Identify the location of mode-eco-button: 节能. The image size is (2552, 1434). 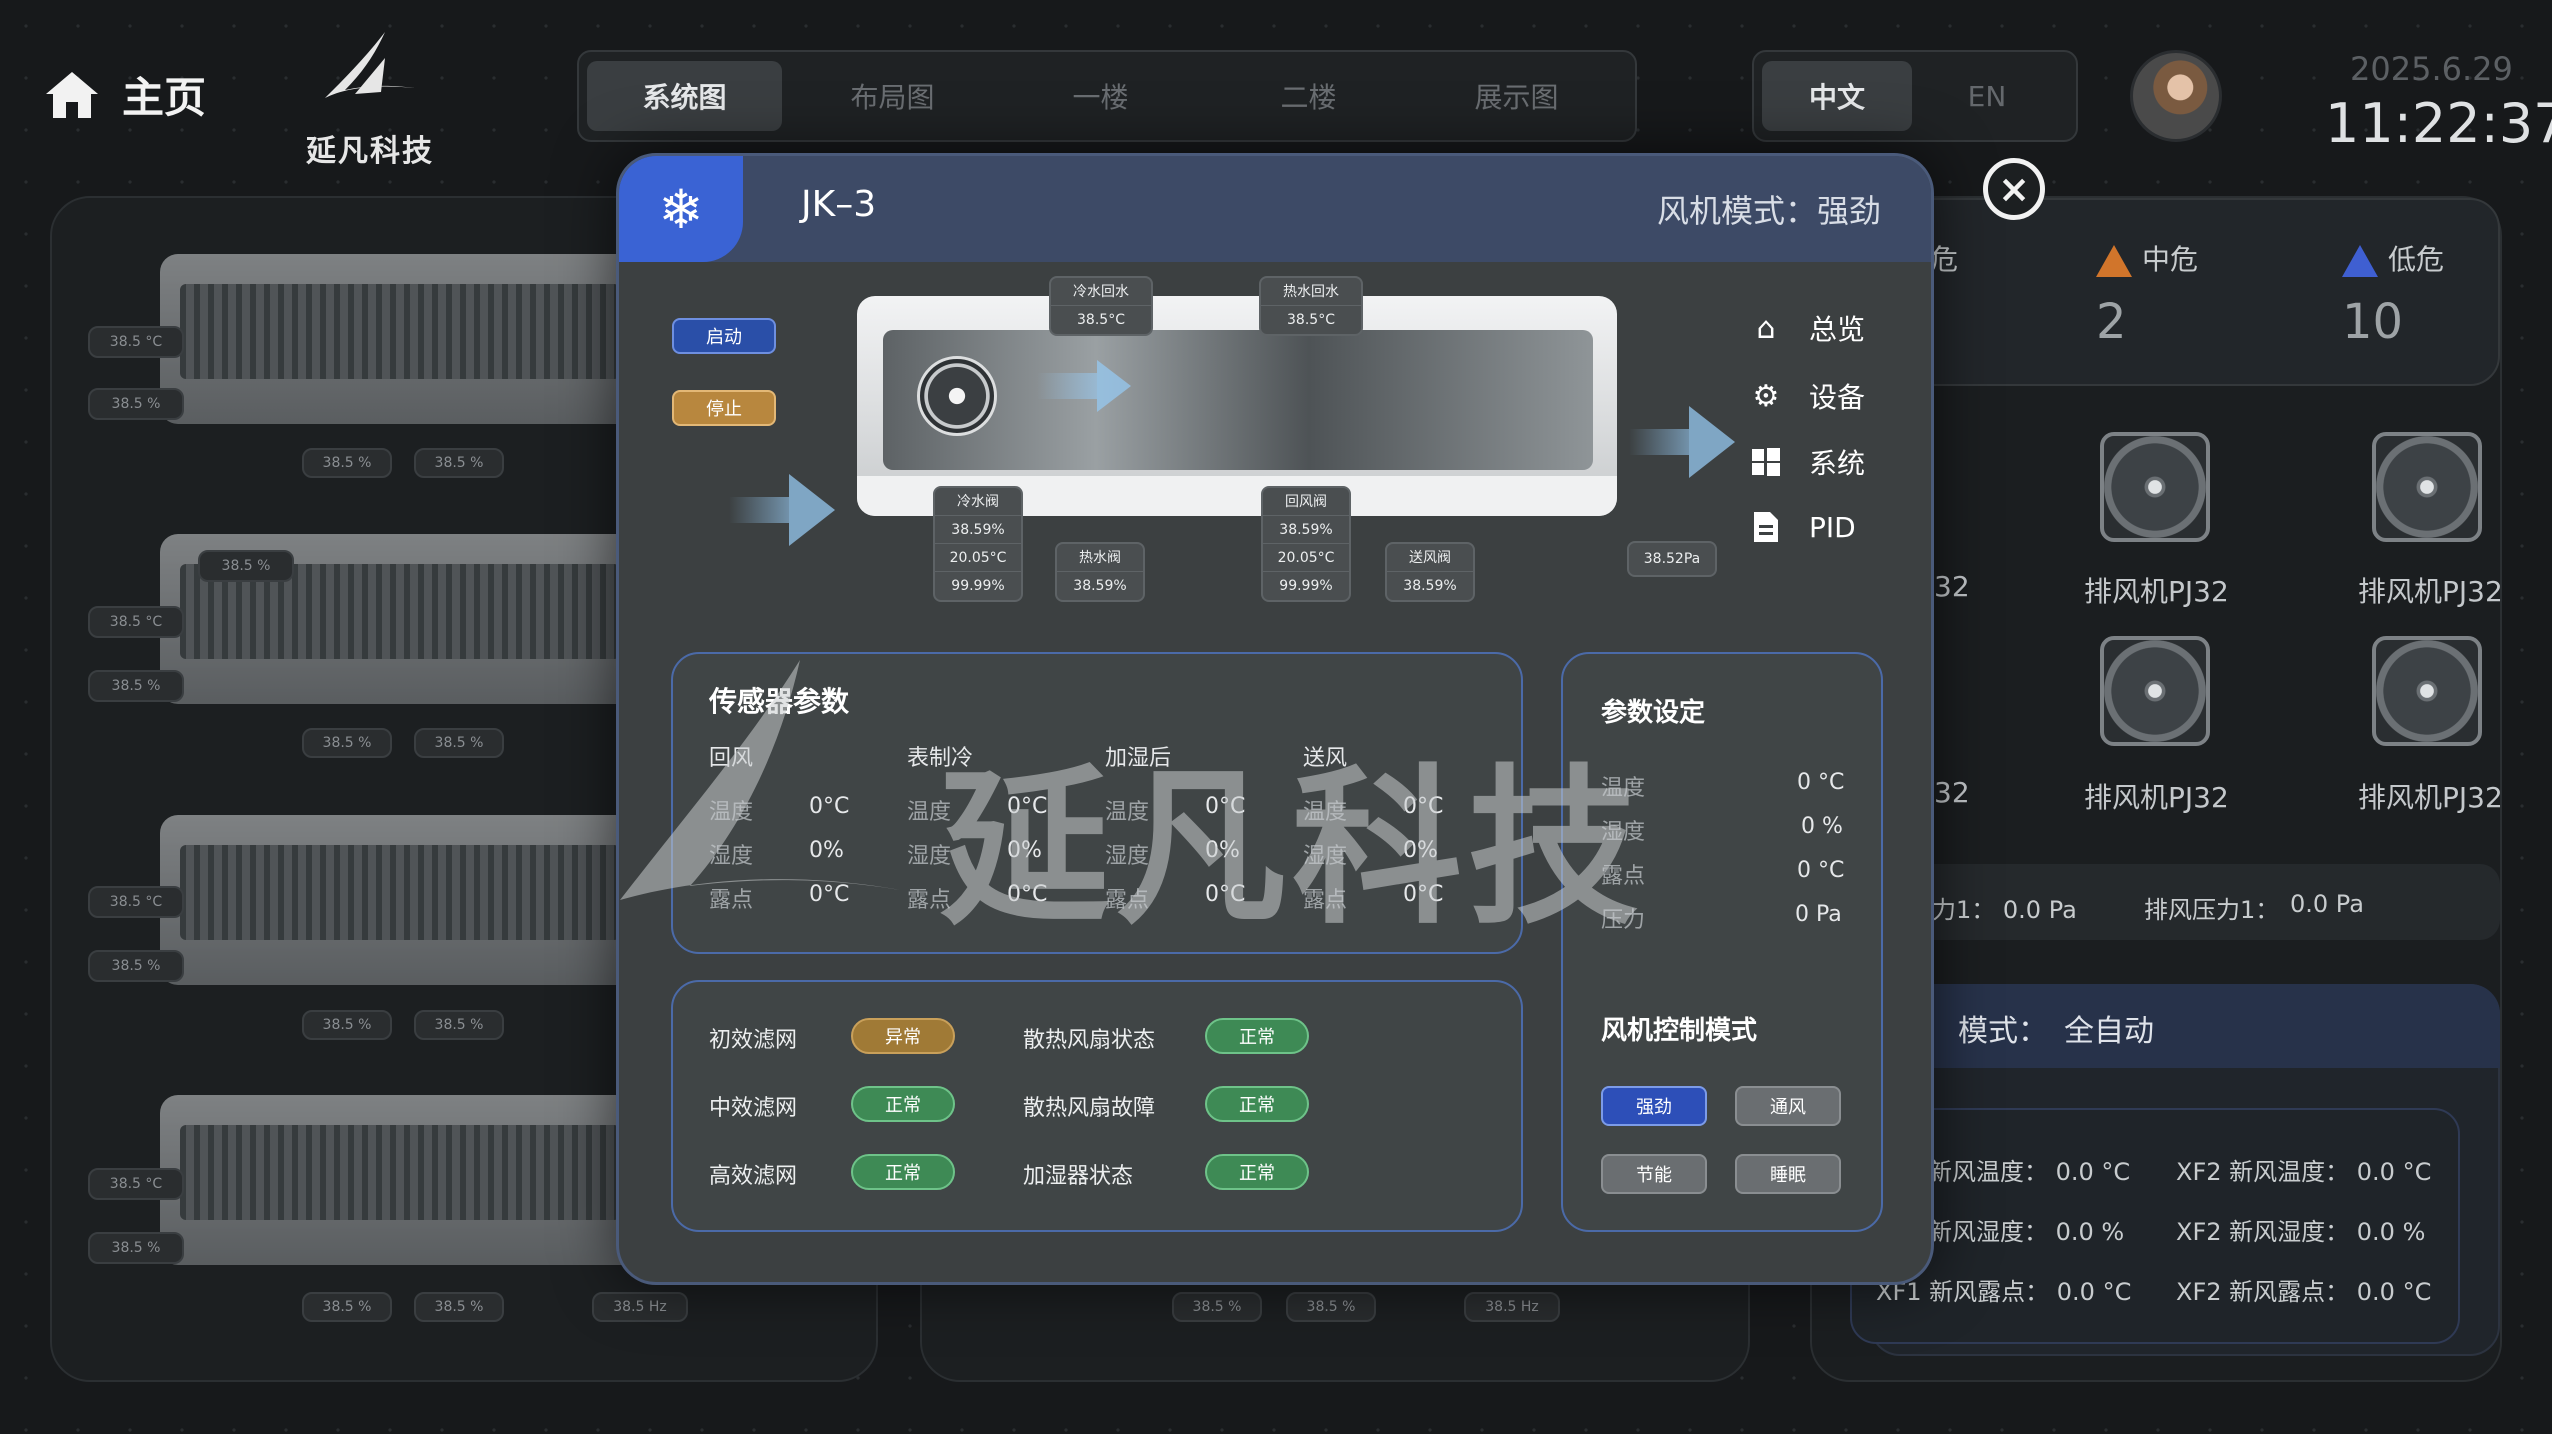
(1654, 1174).